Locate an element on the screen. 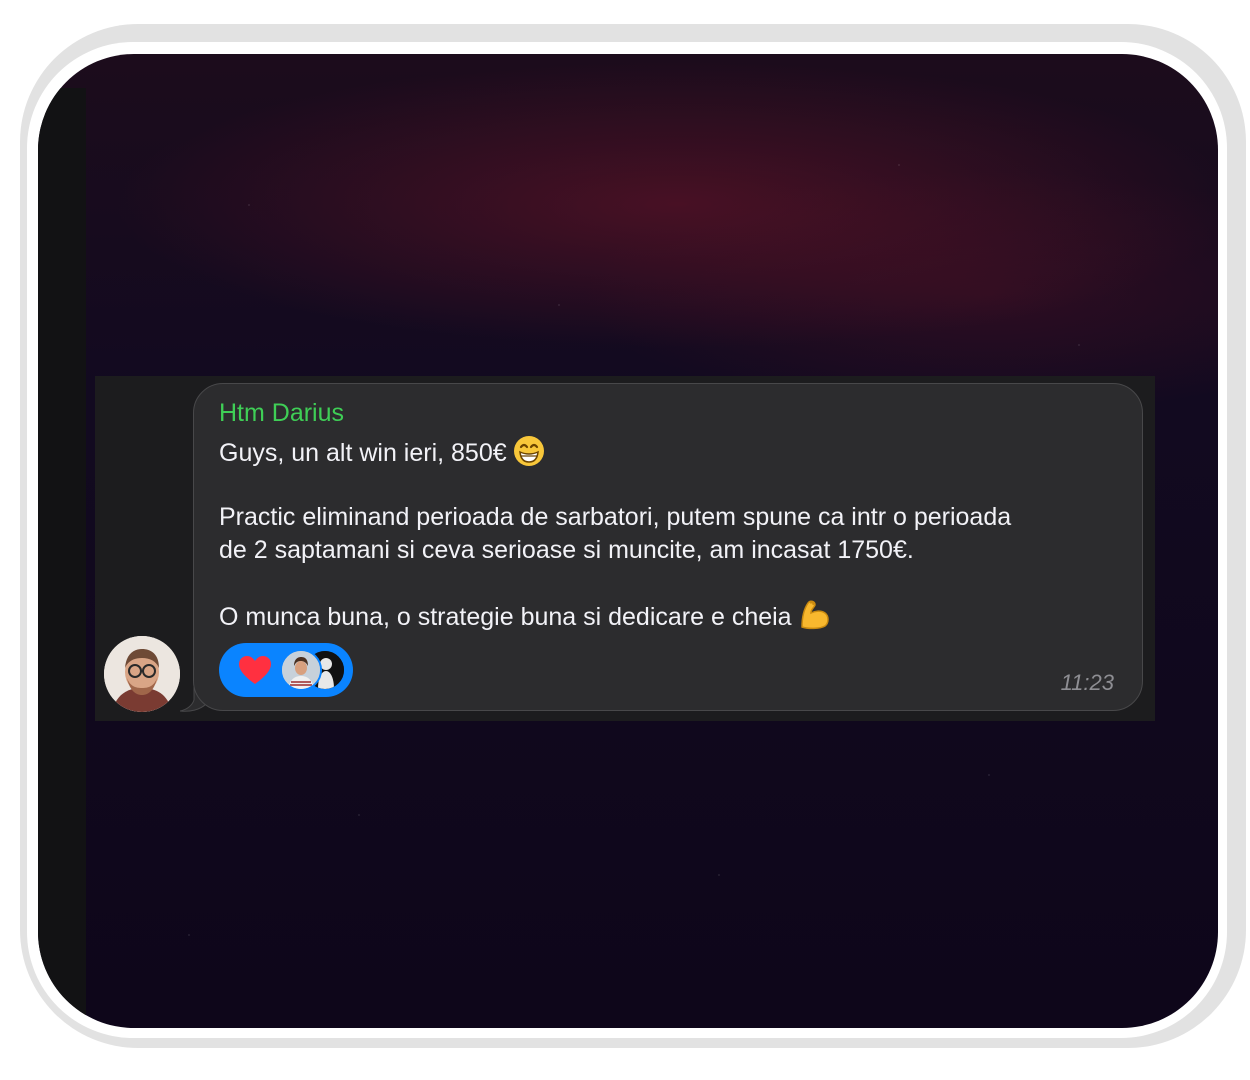 This screenshot has width=1250, height=1080. sender-avatar-image is located at coordinates (142, 674).